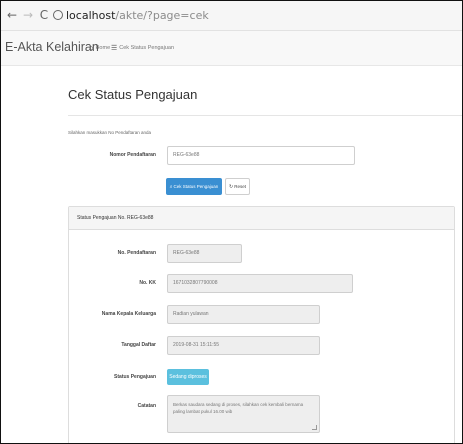 Image resolution: width=463 pixels, height=444 pixels. Describe the element at coordinates (135, 377) in the screenshot. I see `status-pengajuan-label: Status Pengajuan` at that location.